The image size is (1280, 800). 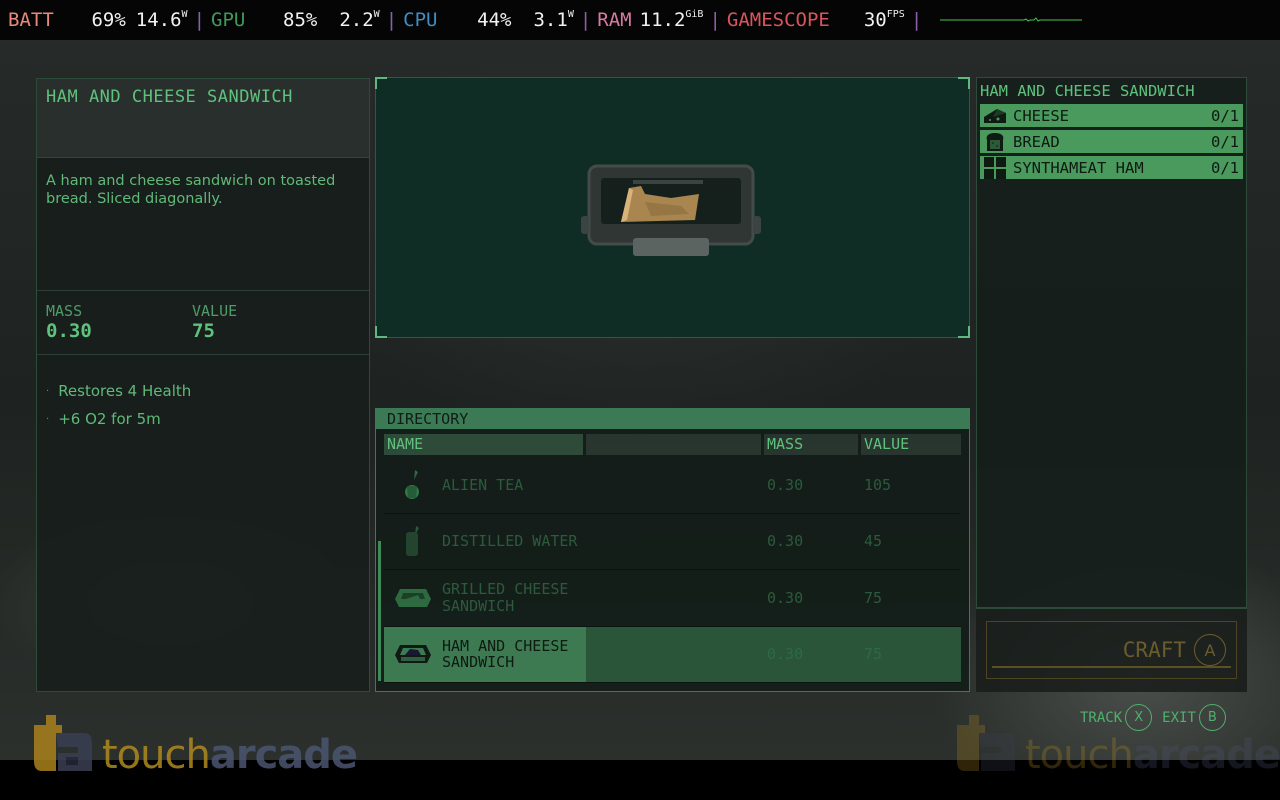 I want to click on ingredient-row: CHEESE 0/1, so click(x=1111, y=115).